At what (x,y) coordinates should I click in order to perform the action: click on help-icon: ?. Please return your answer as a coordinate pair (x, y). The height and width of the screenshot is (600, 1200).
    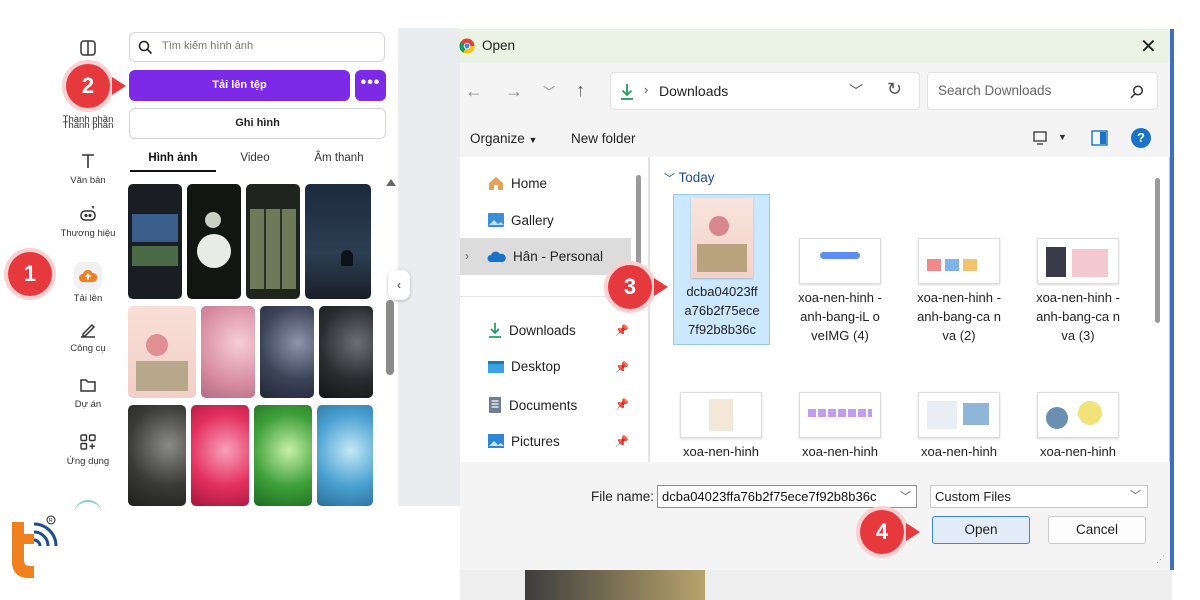
    Looking at the image, I should click on (1141, 138).